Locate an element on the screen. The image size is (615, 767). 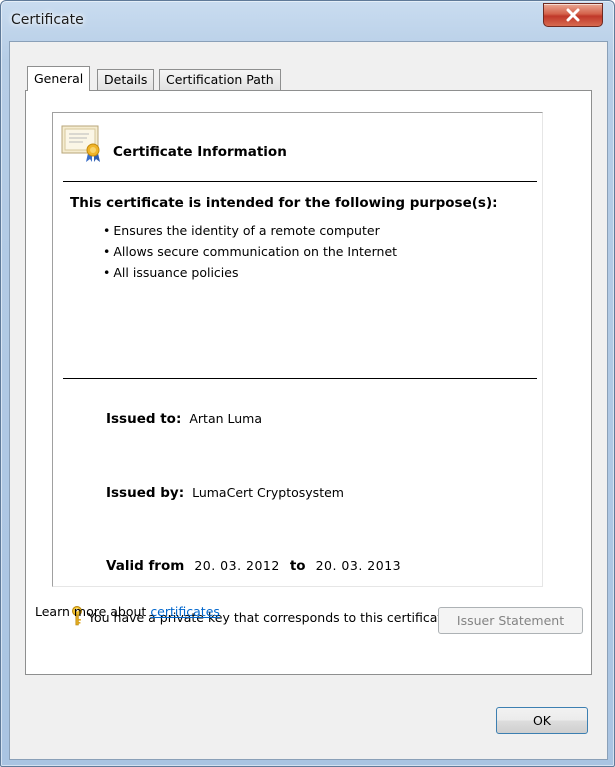
learn-more-row: Learn more about certificates is located at coordinates (127, 611).